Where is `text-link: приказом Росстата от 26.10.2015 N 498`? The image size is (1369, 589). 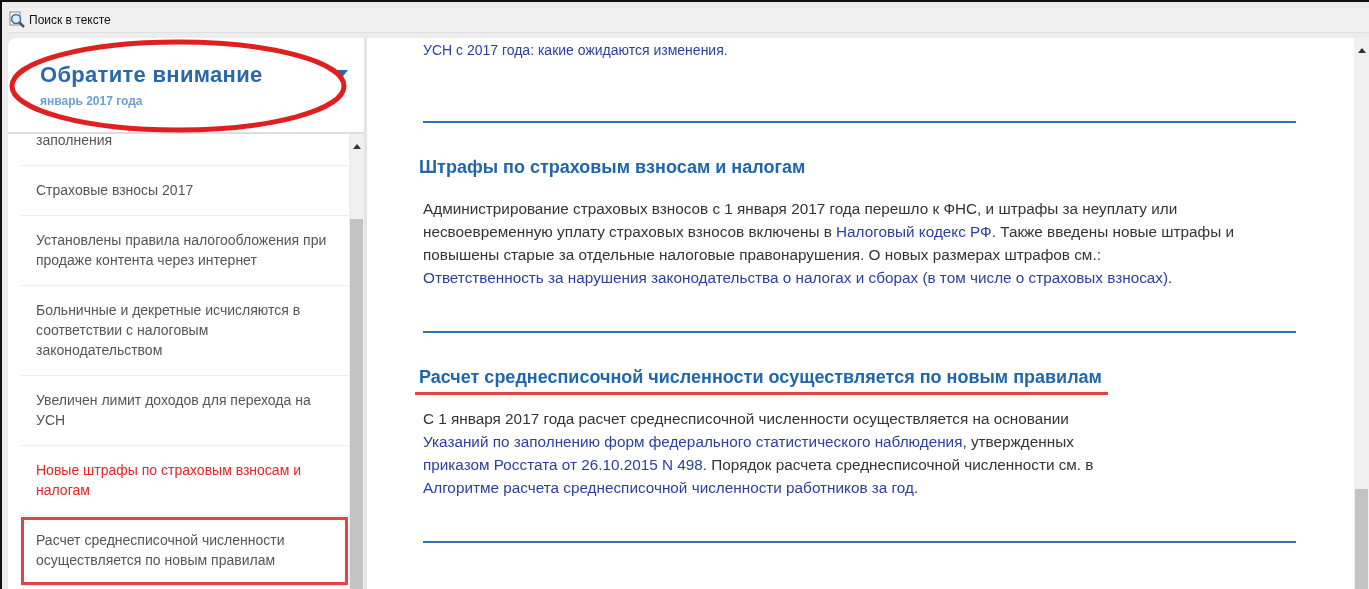
text-link: приказом Росстата от 26.10.2015 N 498 is located at coordinates (563, 464).